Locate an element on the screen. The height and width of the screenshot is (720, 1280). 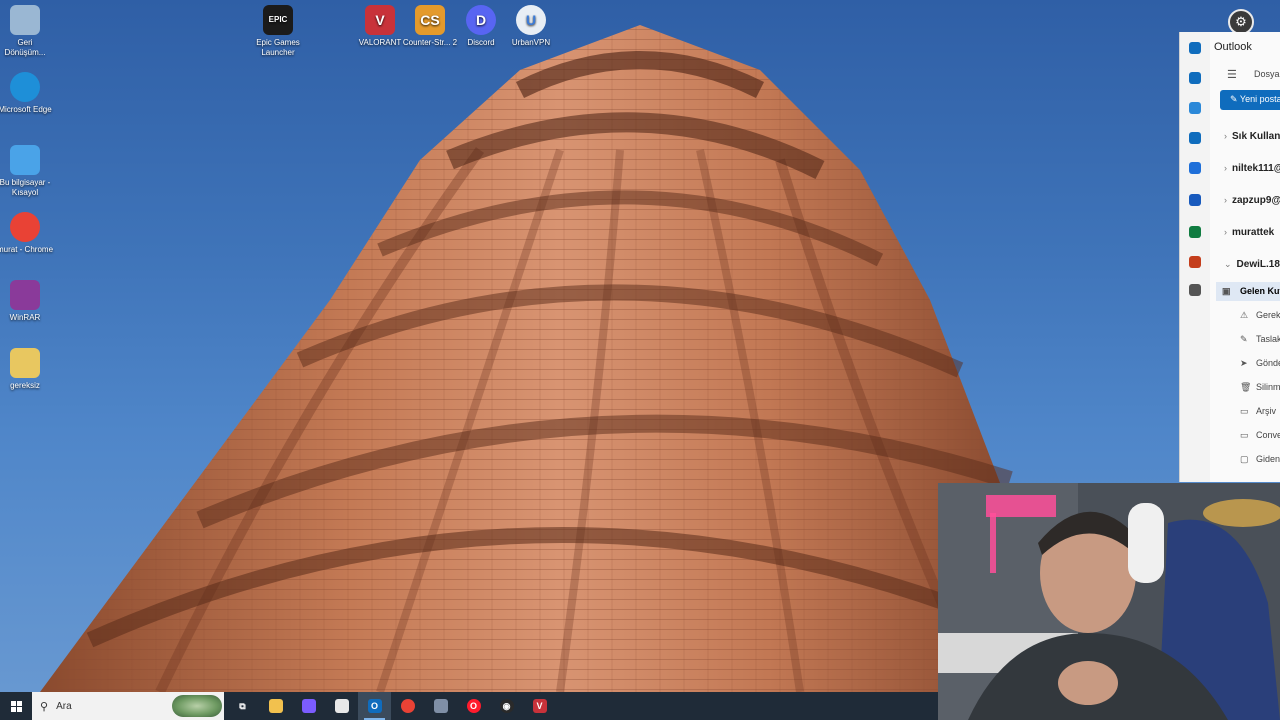
todo-icon is located at coordinates (1195, 168).